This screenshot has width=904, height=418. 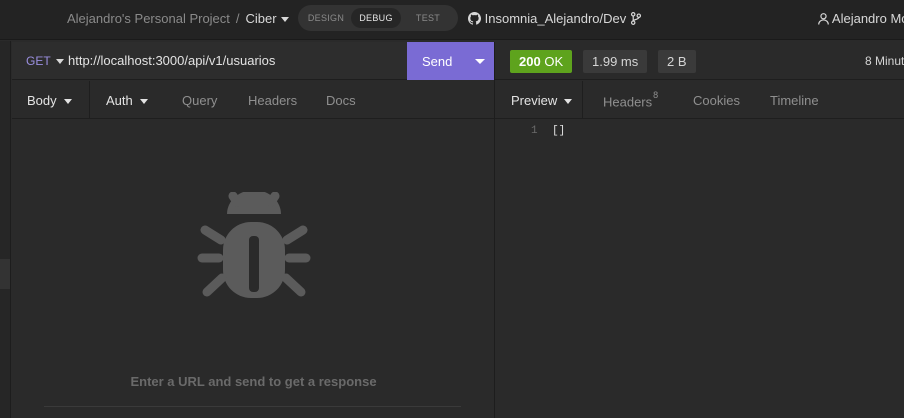 What do you see at coordinates (5, 229) in the screenshot?
I see `sidebar-collapsed` at bounding box center [5, 229].